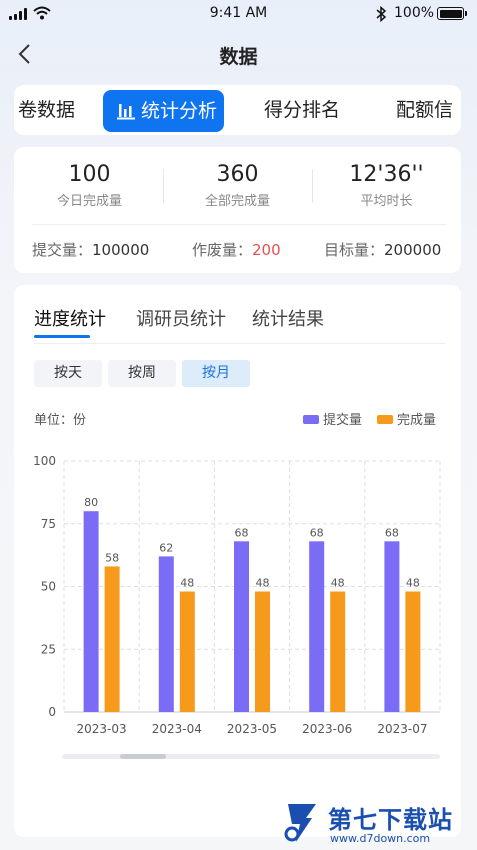  I want to click on submitted-count: 提交量：100000, so click(90, 249).